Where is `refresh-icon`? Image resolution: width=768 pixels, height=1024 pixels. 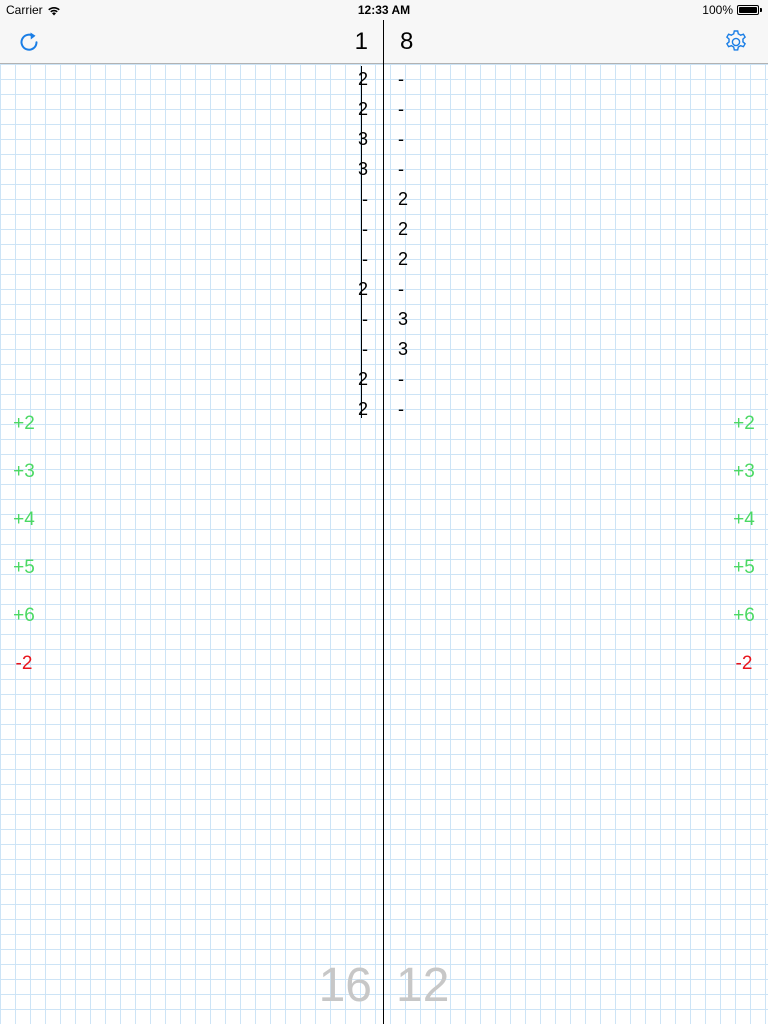 refresh-icon is located at coordinates (29, 41).